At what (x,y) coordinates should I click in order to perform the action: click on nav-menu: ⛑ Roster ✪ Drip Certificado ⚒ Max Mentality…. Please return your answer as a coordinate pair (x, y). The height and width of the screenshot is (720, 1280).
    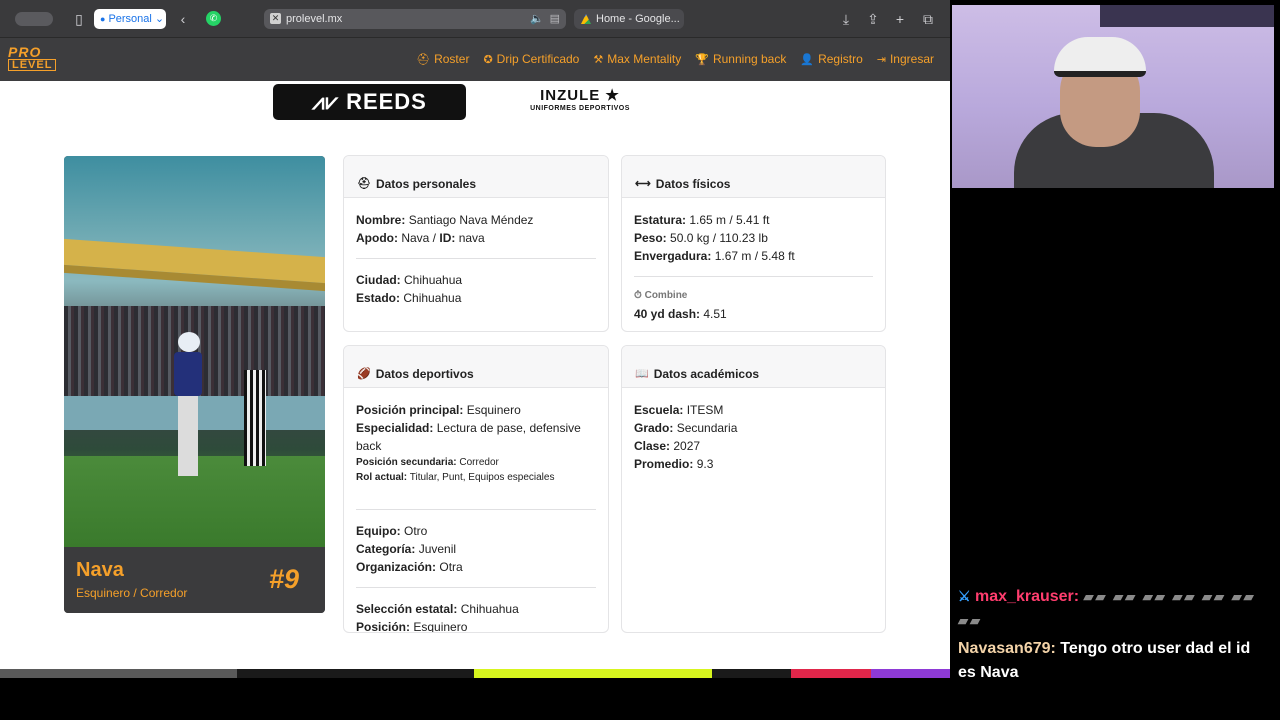
    Looking at the image, I should click on (675, 59).